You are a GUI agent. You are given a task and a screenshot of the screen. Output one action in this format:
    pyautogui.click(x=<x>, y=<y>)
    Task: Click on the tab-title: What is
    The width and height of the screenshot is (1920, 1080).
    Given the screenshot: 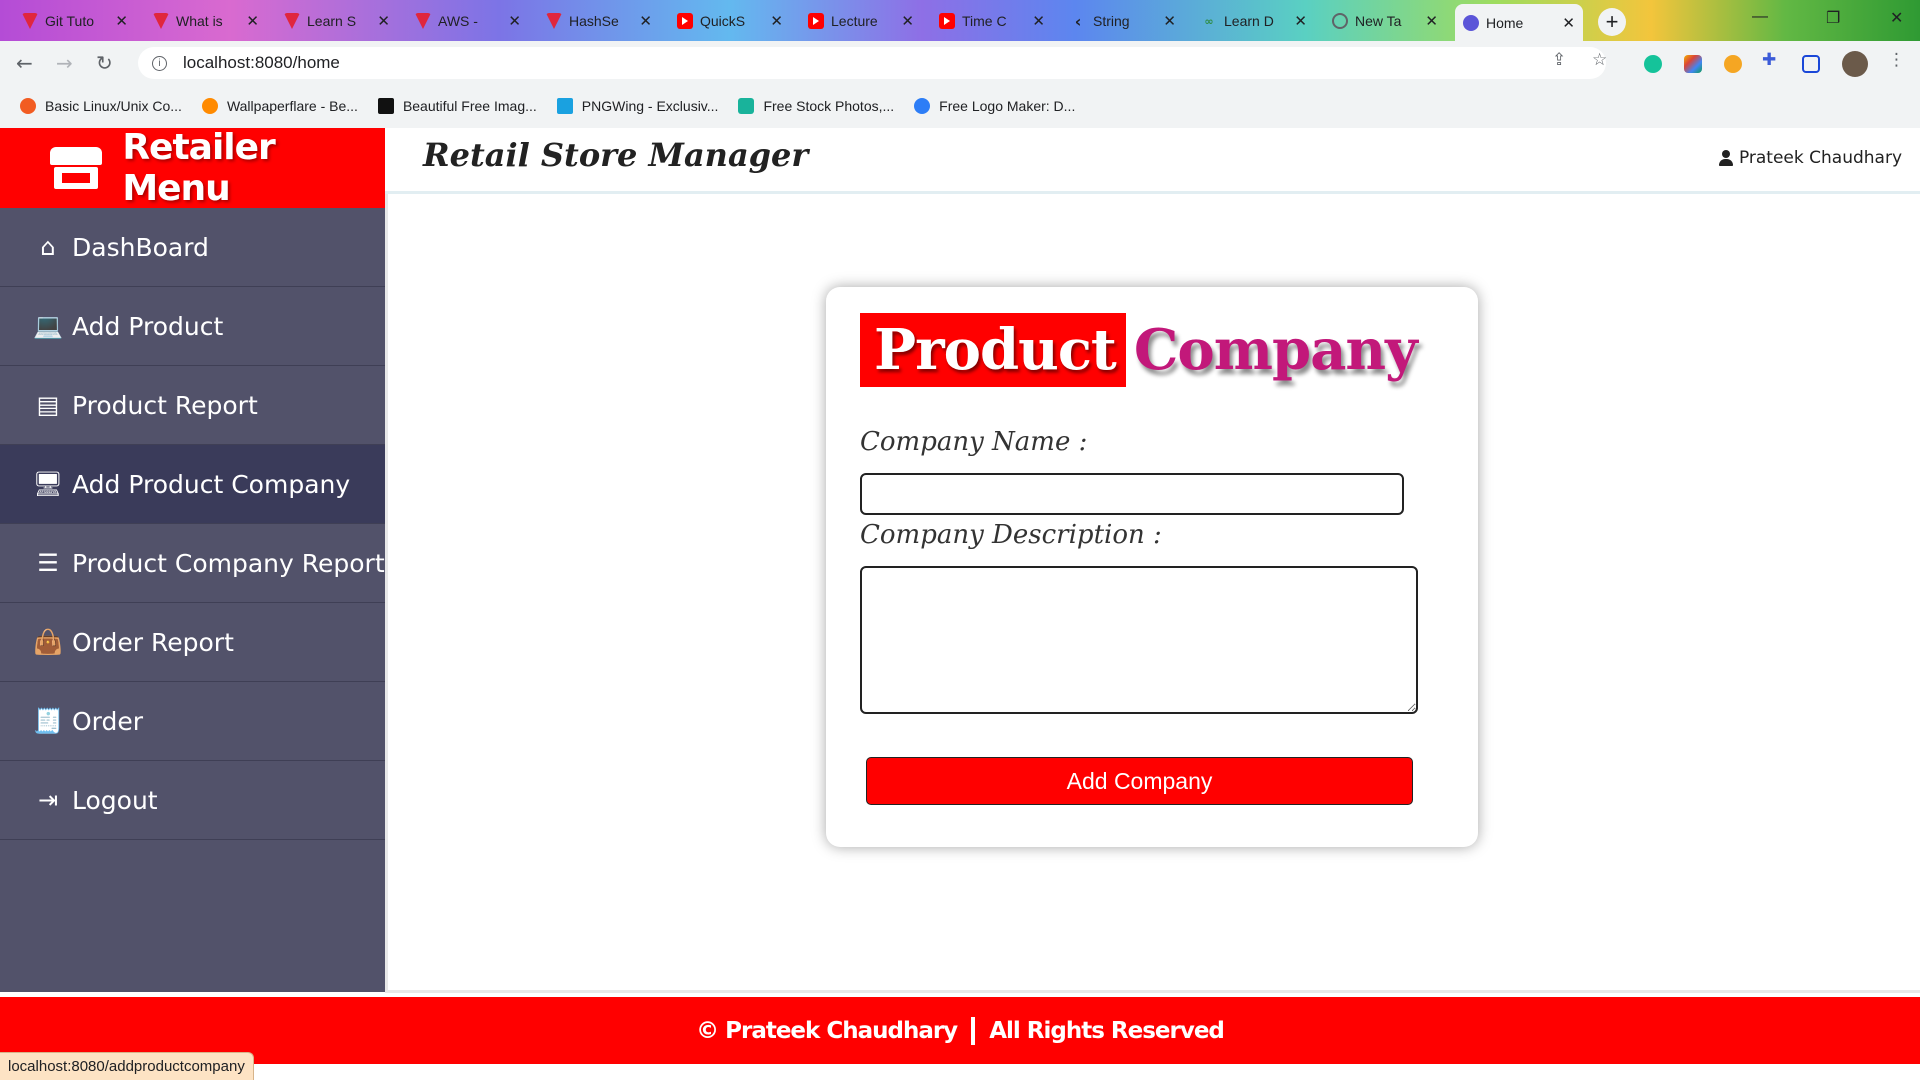 What is the action you would take?
    pyautogui.click(x=199, y=21)
    